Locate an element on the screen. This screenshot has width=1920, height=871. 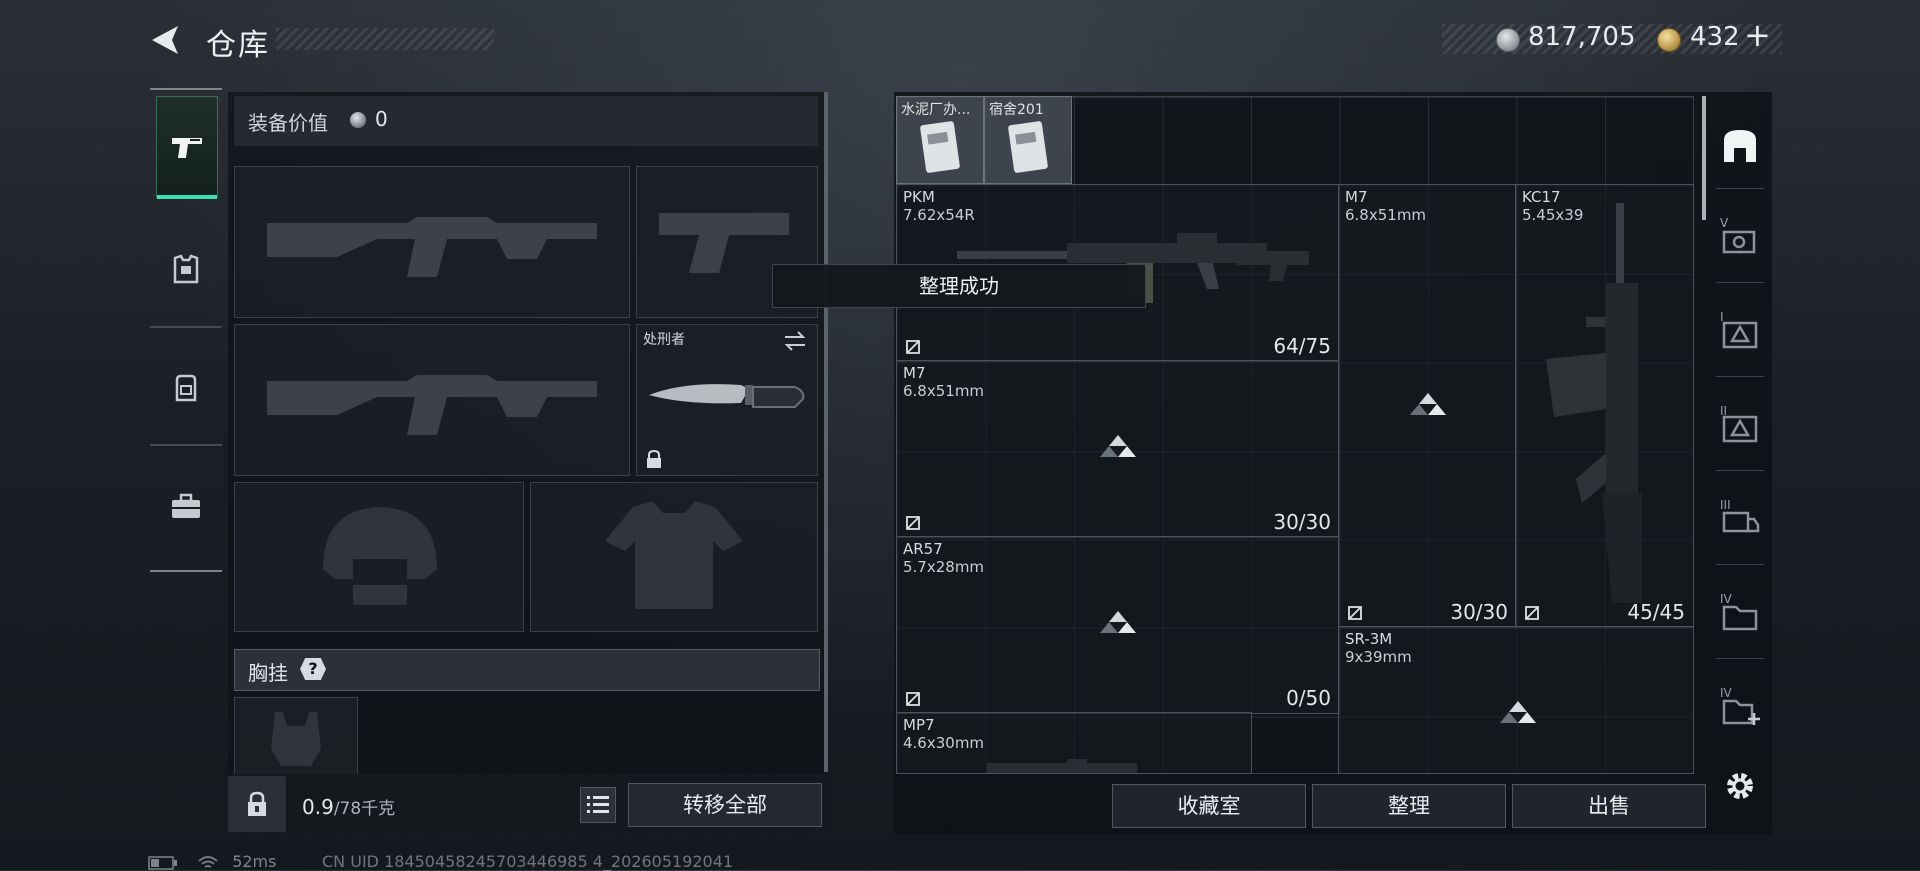
silver-coin-icon is located at coordinates (1508, 40).